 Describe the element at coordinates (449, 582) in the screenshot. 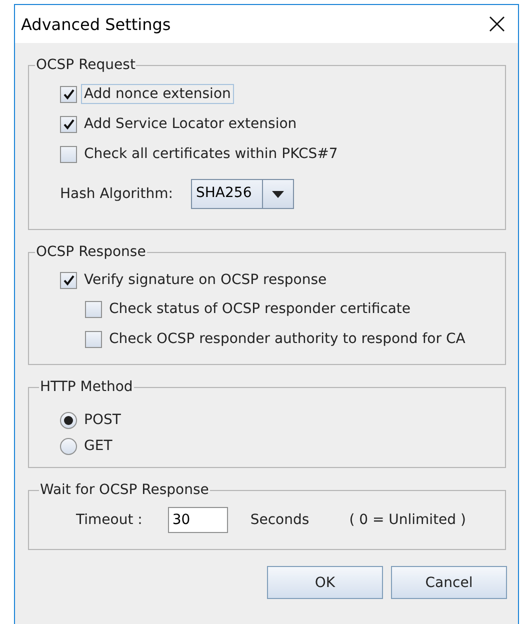

I see `cancel-button: Cancel` at that location.